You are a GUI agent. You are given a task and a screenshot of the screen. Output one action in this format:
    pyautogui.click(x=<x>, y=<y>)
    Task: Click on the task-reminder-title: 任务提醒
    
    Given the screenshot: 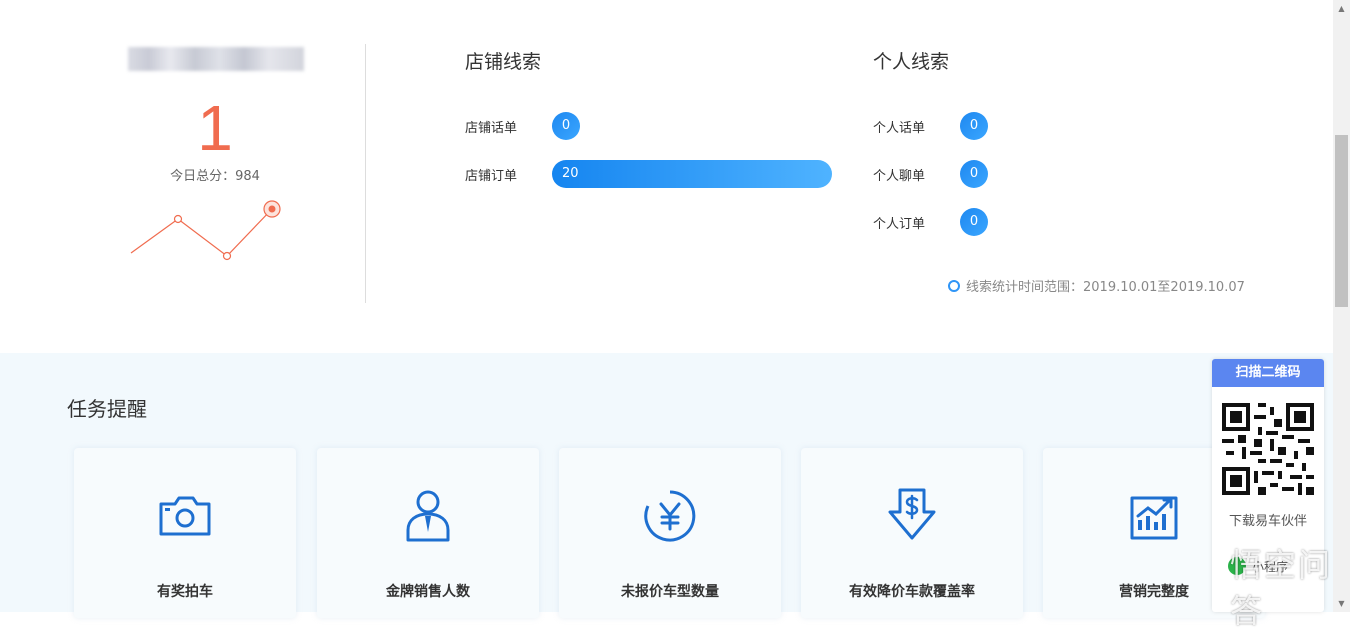 What is the action you would take?
    pyautogui.click(x=107, y=409)
    